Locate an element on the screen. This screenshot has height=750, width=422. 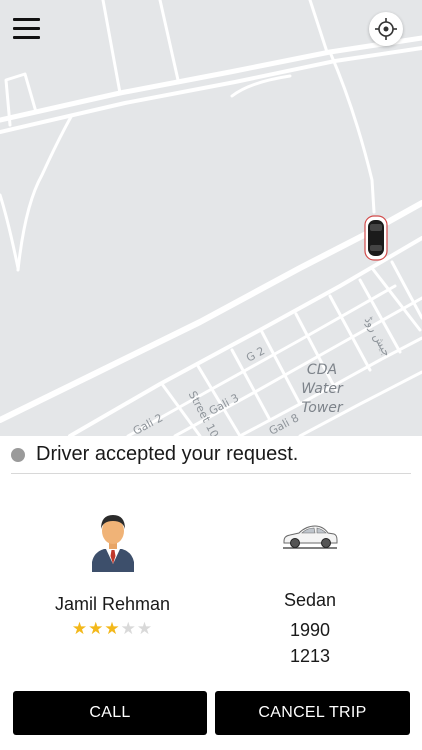
map-poi-label: CDA Water Tower is located at coordinates (322, 389).